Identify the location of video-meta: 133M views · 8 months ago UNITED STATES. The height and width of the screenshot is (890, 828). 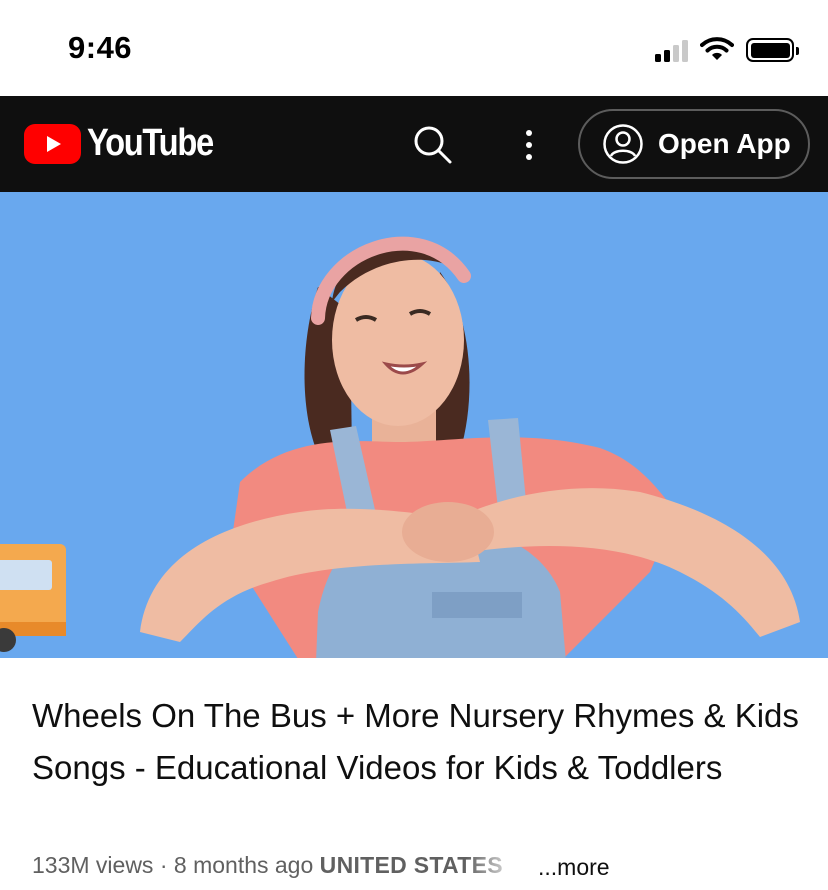
(267, 865).